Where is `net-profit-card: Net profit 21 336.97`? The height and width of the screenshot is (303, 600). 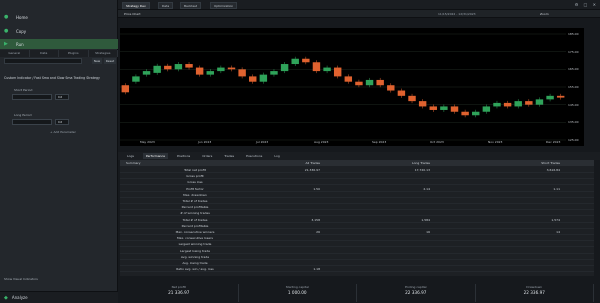 net-profit-card: Net profit 21 336.97 is located at coordinates (179, 293).